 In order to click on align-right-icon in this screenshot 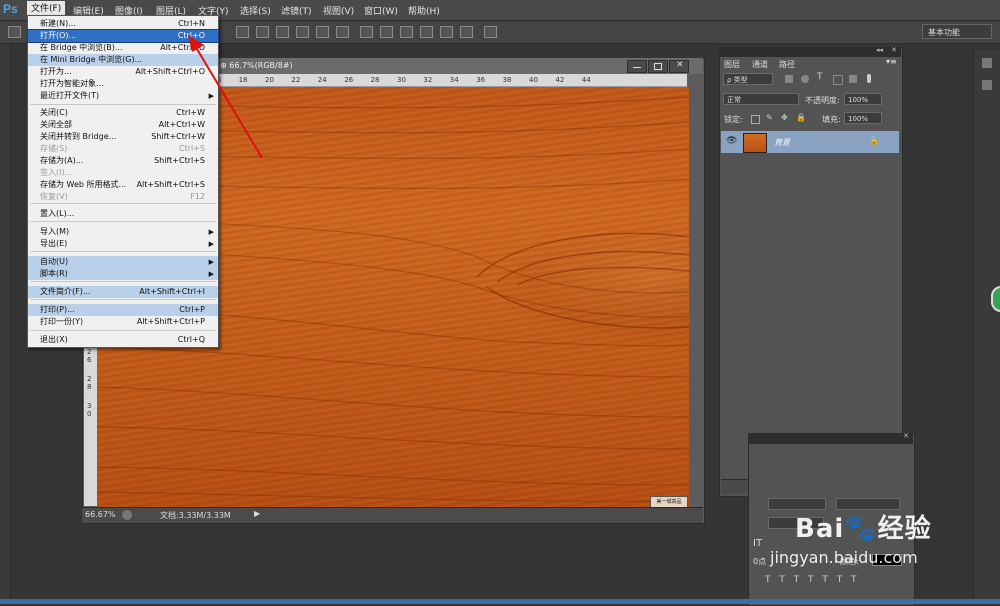, I will do `click(342, 32)`.